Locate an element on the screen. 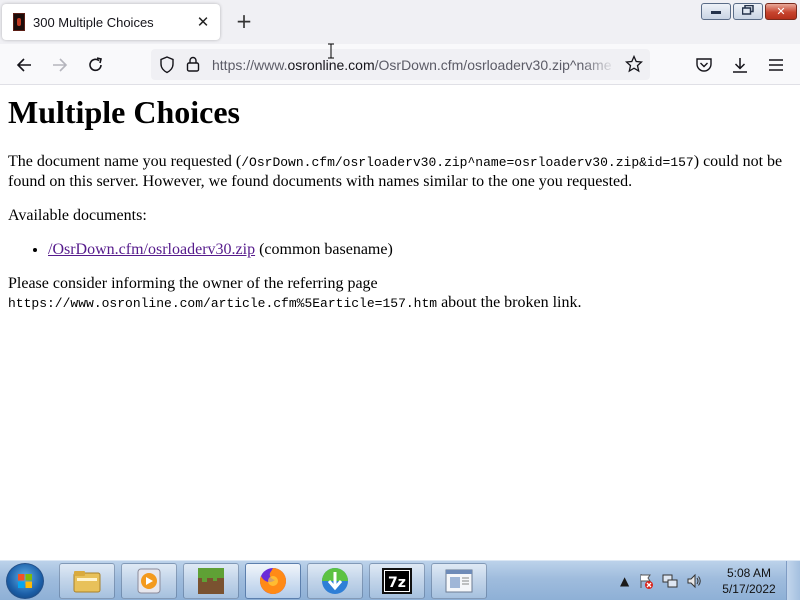 This screenshot has width=800, height=600. new-tab-button: + is located at coordinates (244, 21).